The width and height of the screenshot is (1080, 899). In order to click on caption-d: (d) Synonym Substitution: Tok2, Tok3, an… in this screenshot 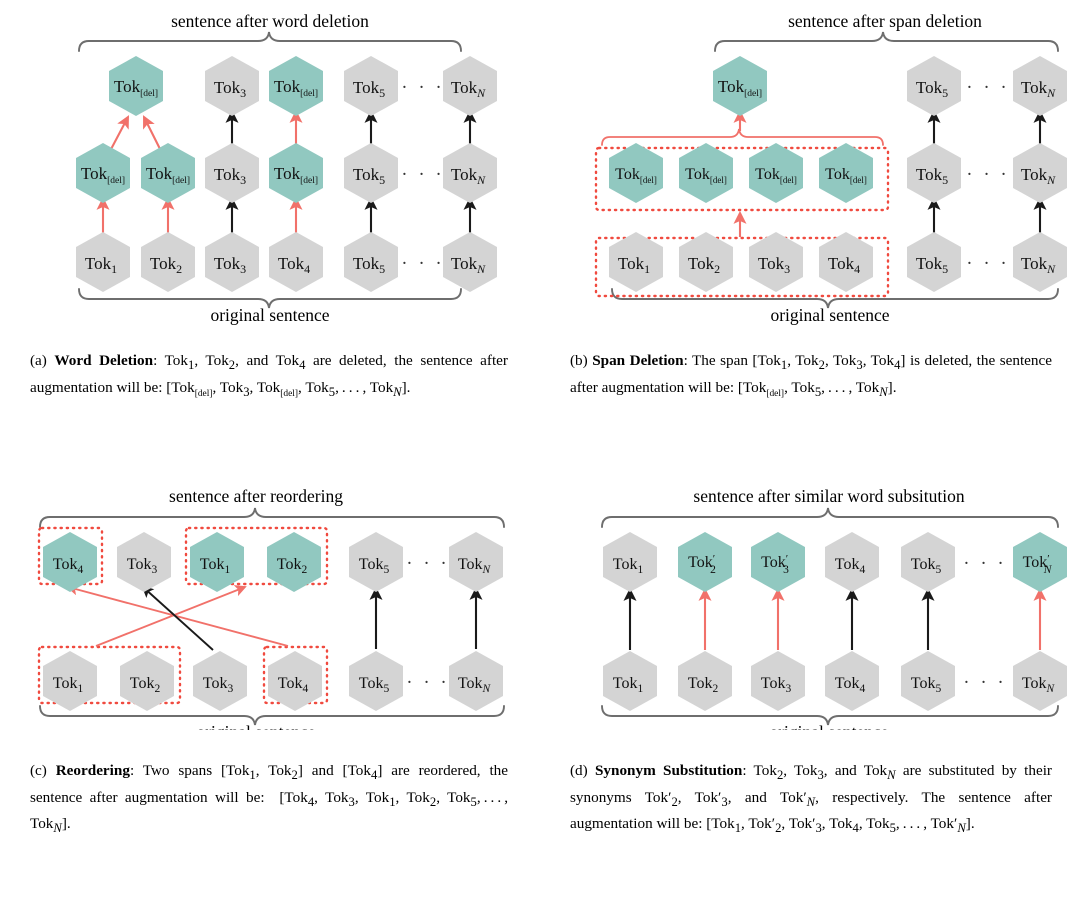, I will do `click(811, 800)`.